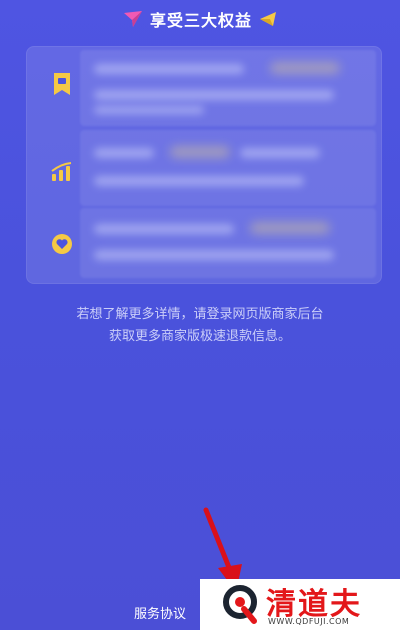 The width and height of the screenshot is (400, 630). Describe the element at coordinates (62, 172) in the screenshot. I see `signal-bars-icon` at that location.